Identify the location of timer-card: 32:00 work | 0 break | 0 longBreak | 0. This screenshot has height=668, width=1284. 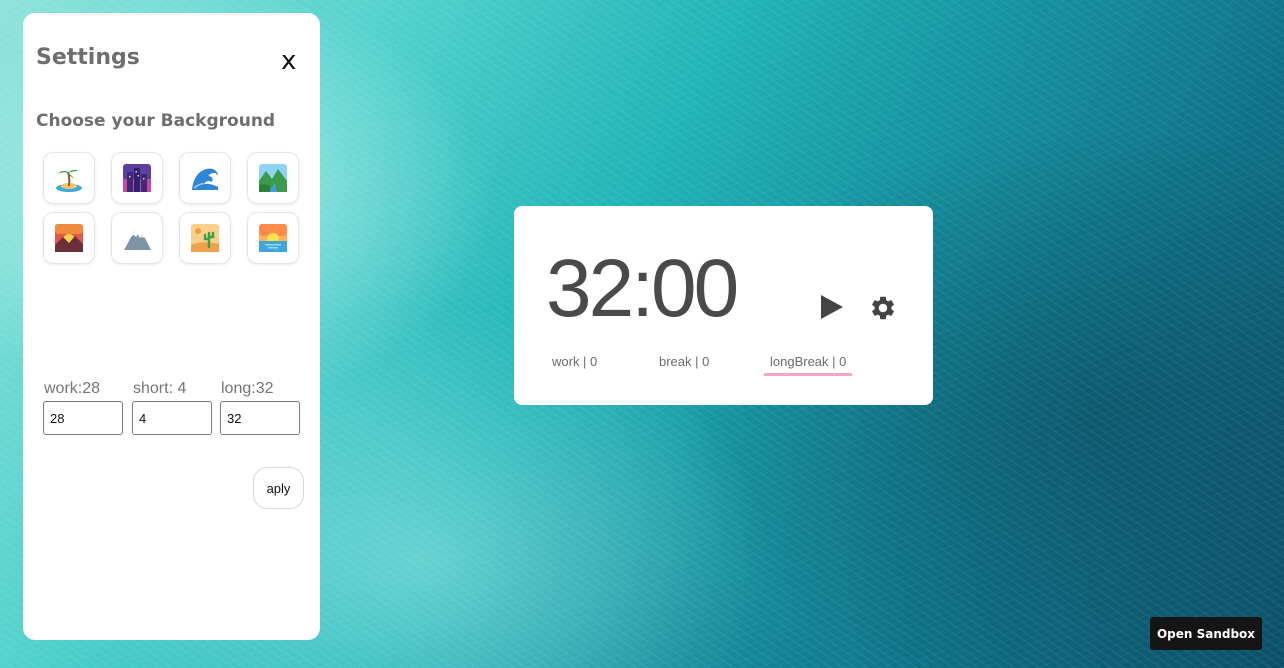
(723, 305).